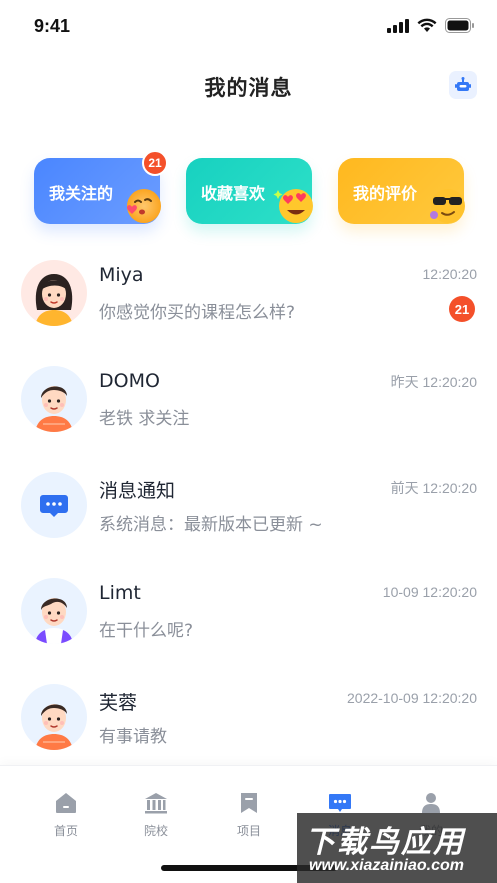 The width and height of the screenshot is (497, 883). I want to click on bookmark-icon, so click(249, 803).